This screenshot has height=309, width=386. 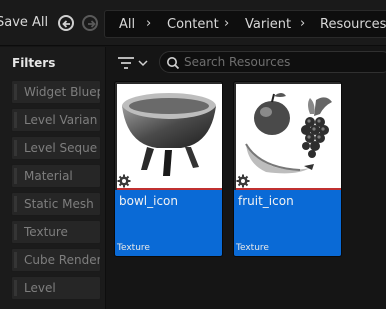 I want to click on search-icon, so click(x=173, y=63).